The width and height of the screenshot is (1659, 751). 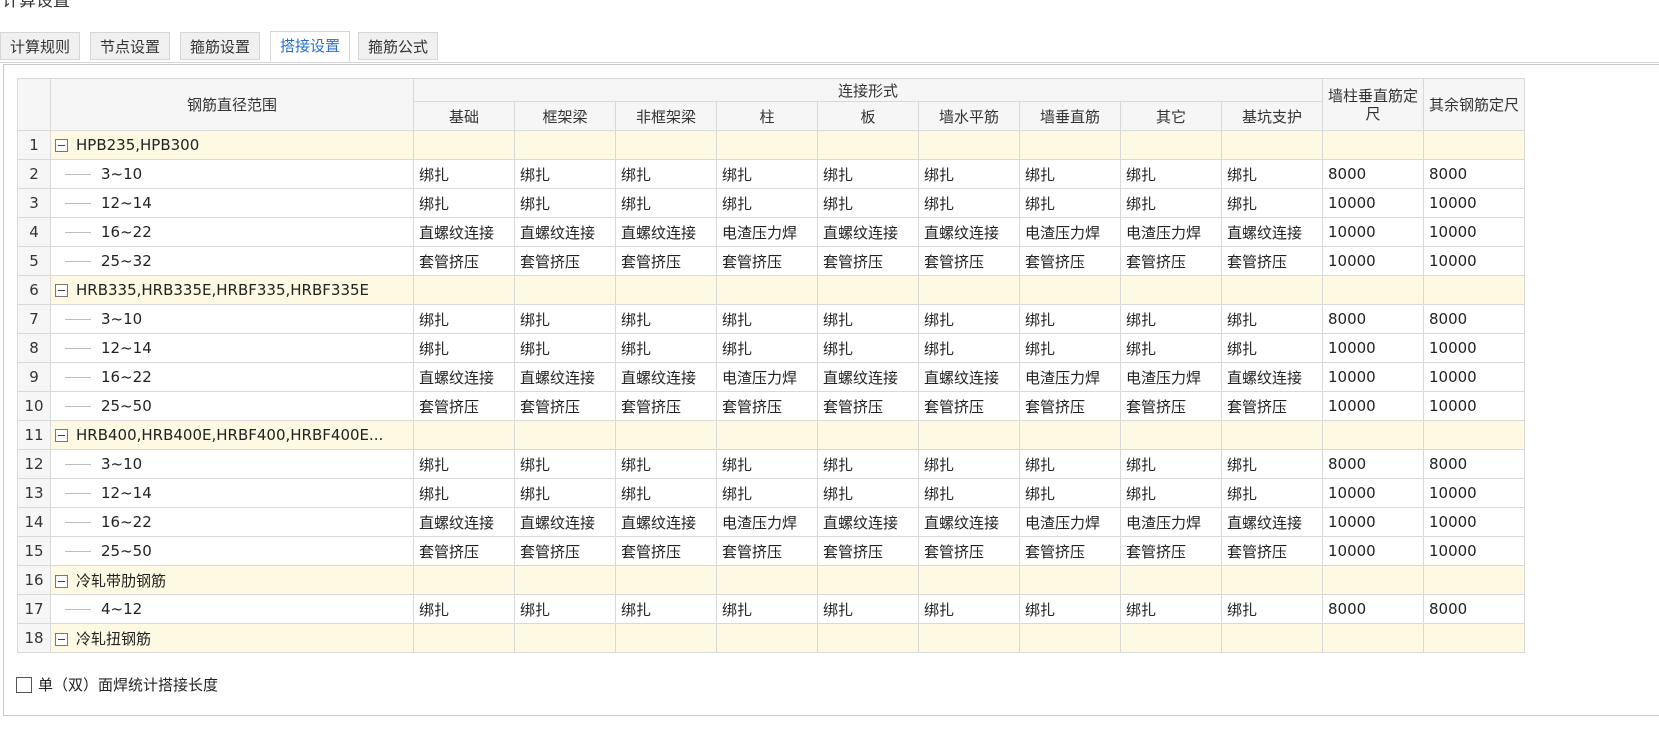 I want to click on tab-node-settings: 节点设置, so click(x=130, y=46).